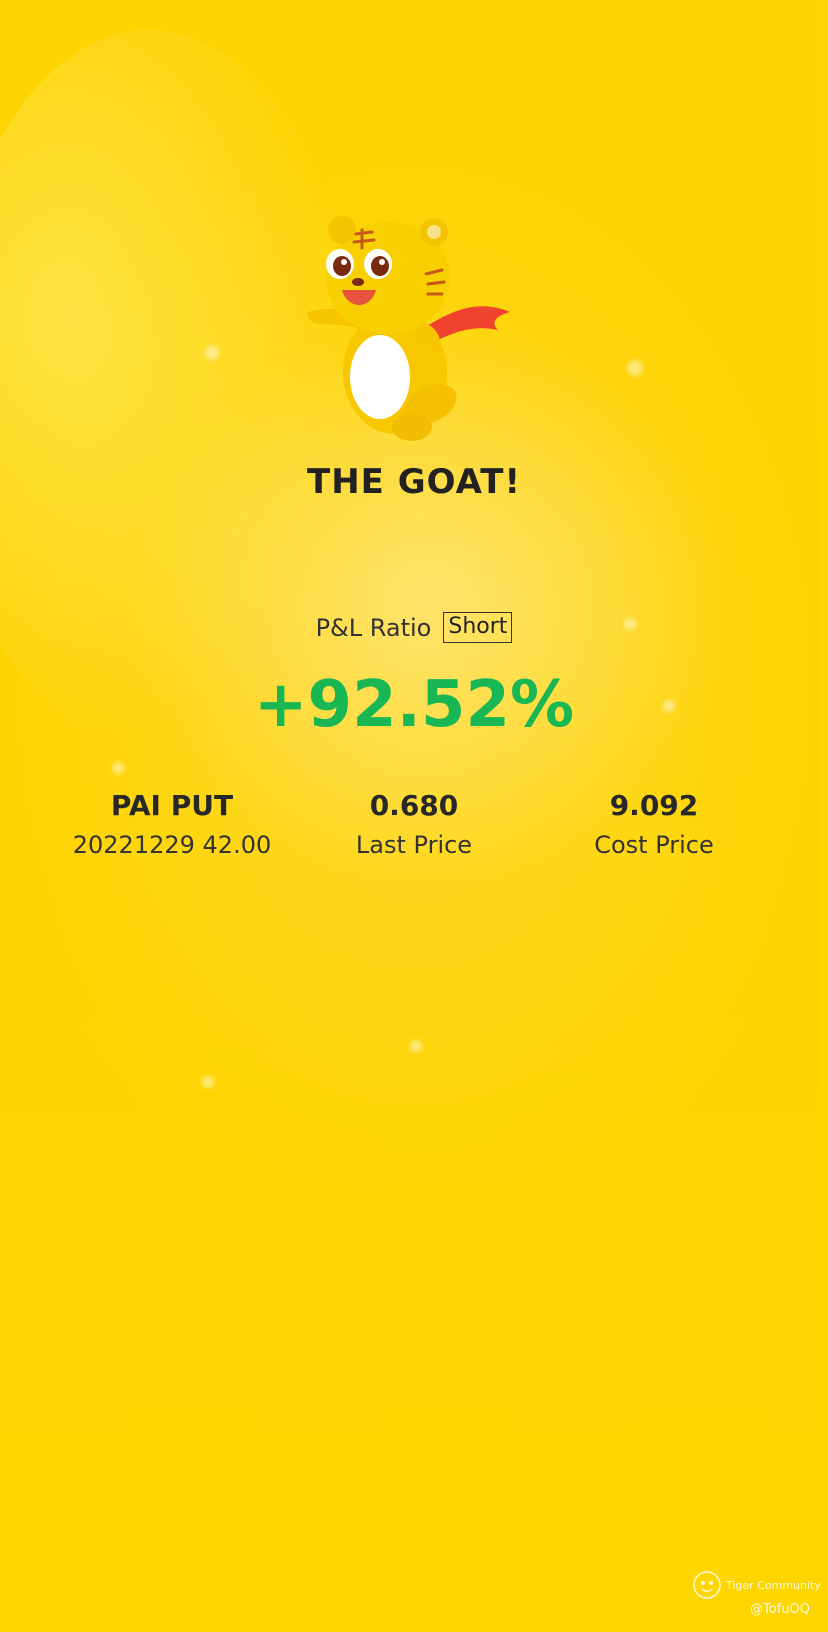 This screenshot has width=828, height=1632. Describe the element at coordinates (773, 1585) in the screenshot. I see `brand-label: Tiger Community` at that location.